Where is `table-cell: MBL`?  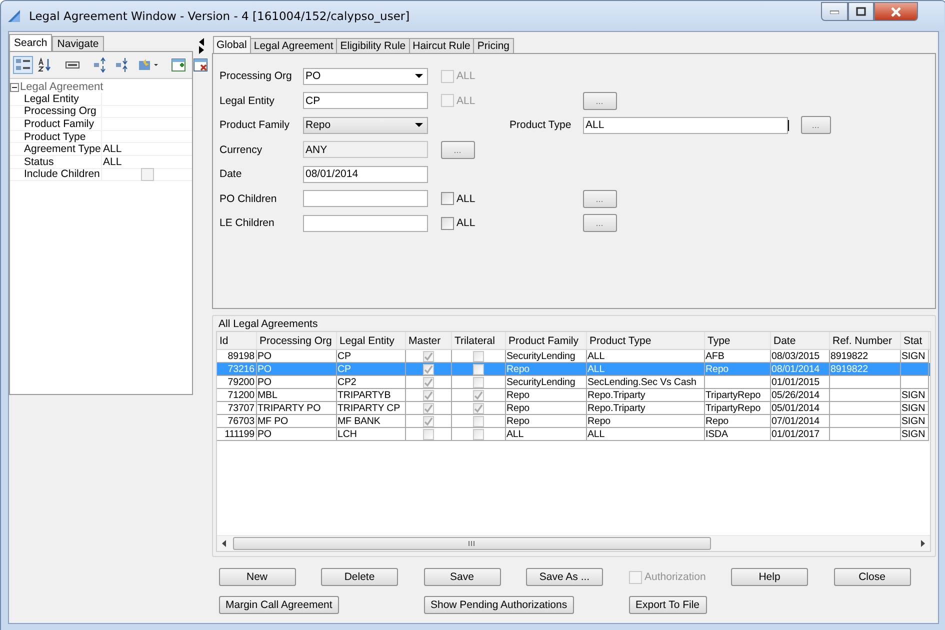 table-cell: MBL is located at coordinates (268, 395).